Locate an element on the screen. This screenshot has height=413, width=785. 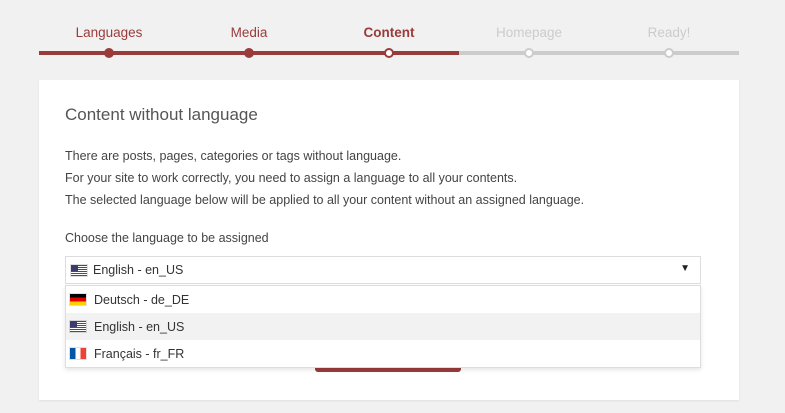
step-dot-current is located at coordinates (389, 53).